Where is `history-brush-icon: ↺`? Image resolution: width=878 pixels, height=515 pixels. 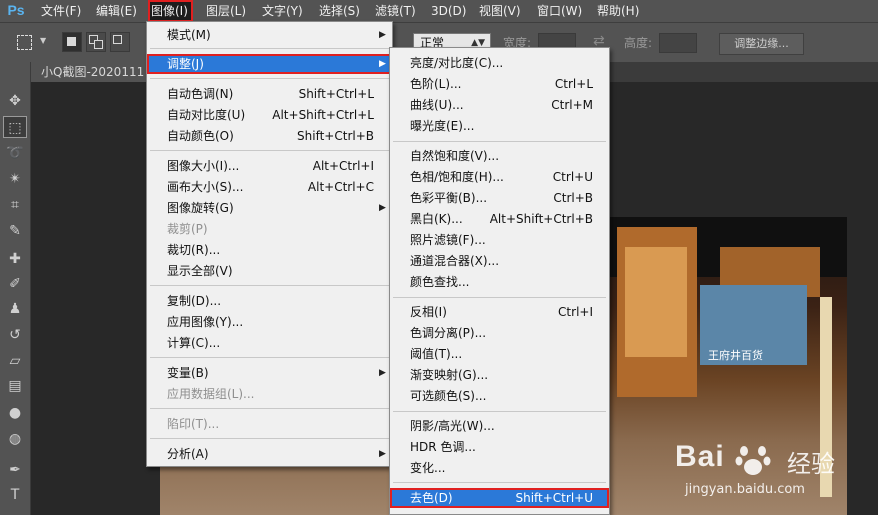 history-brush-icon: ↺ is located at coordinates (15, 335).